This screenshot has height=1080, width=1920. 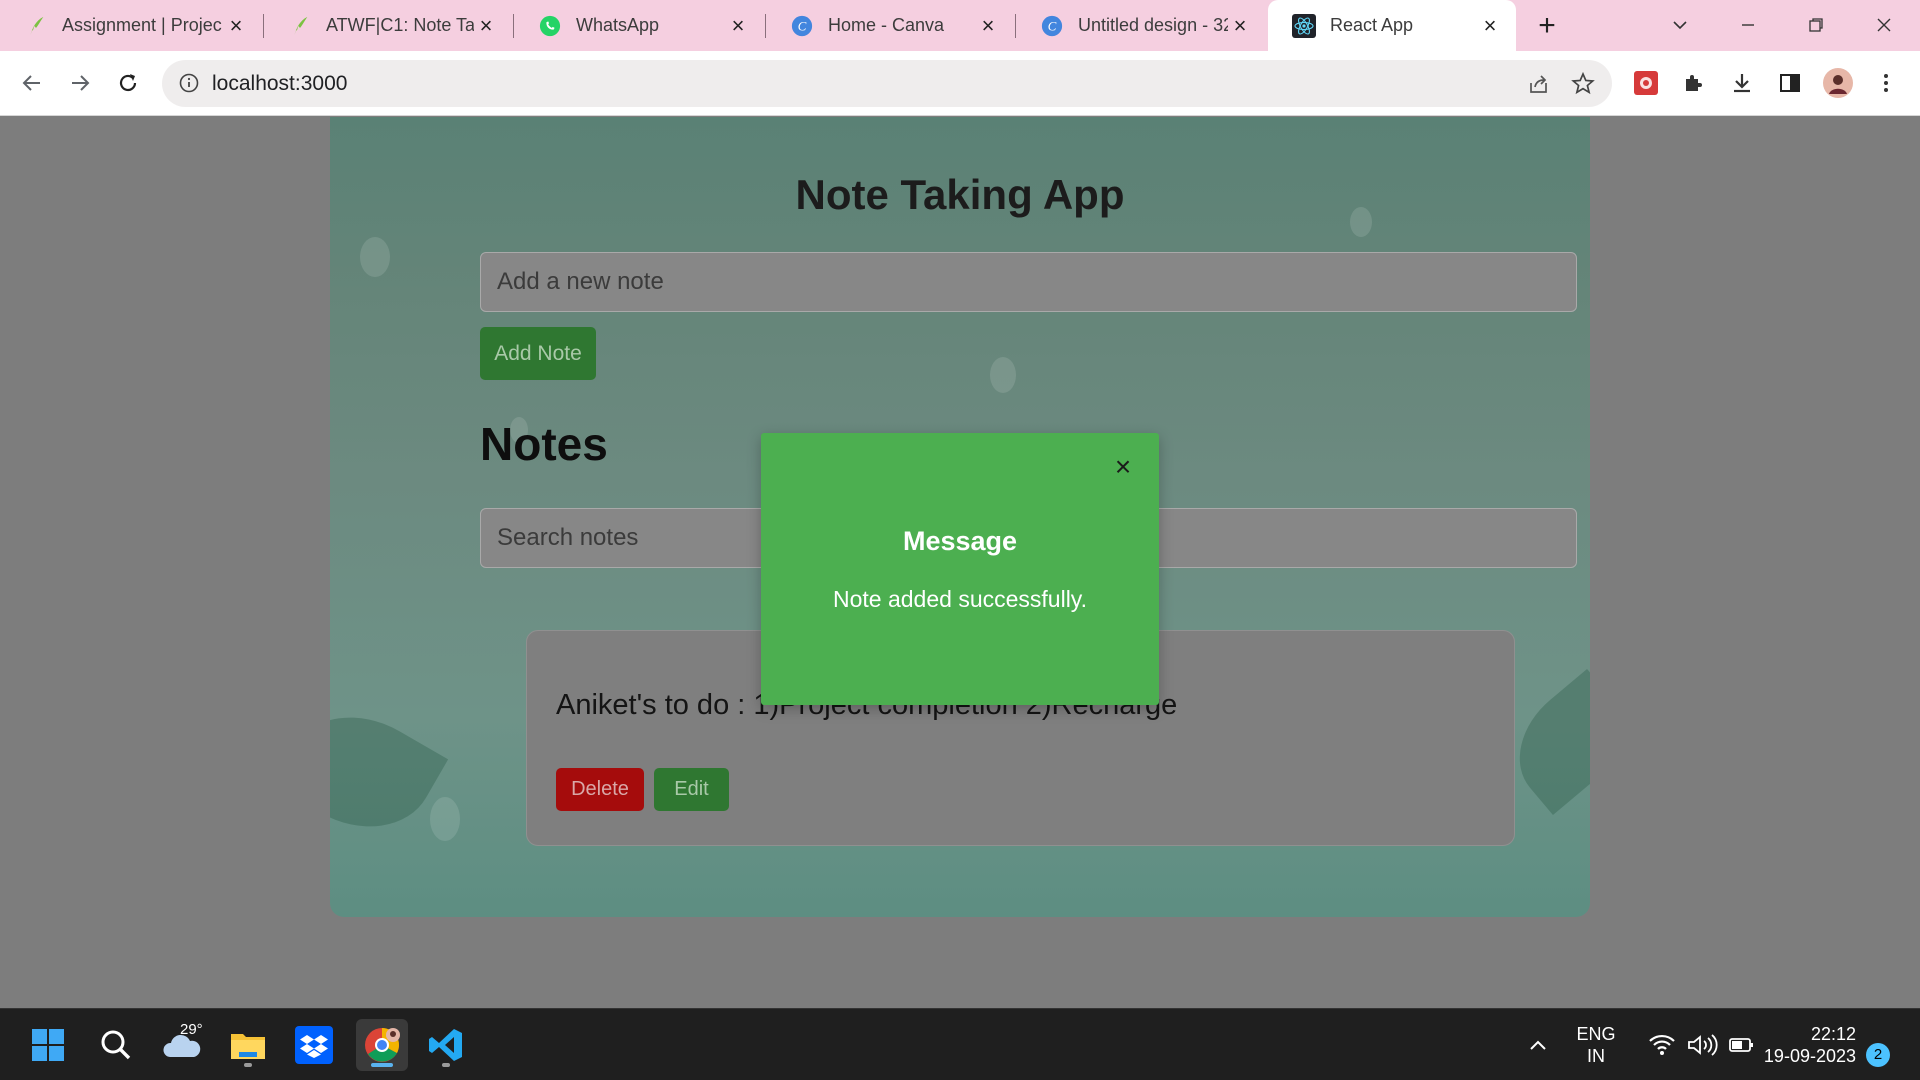 What do you see at coordinates (314, 1045) in the screenshot?
I see `dropbox-icon` at bounding box center [314, 1045].